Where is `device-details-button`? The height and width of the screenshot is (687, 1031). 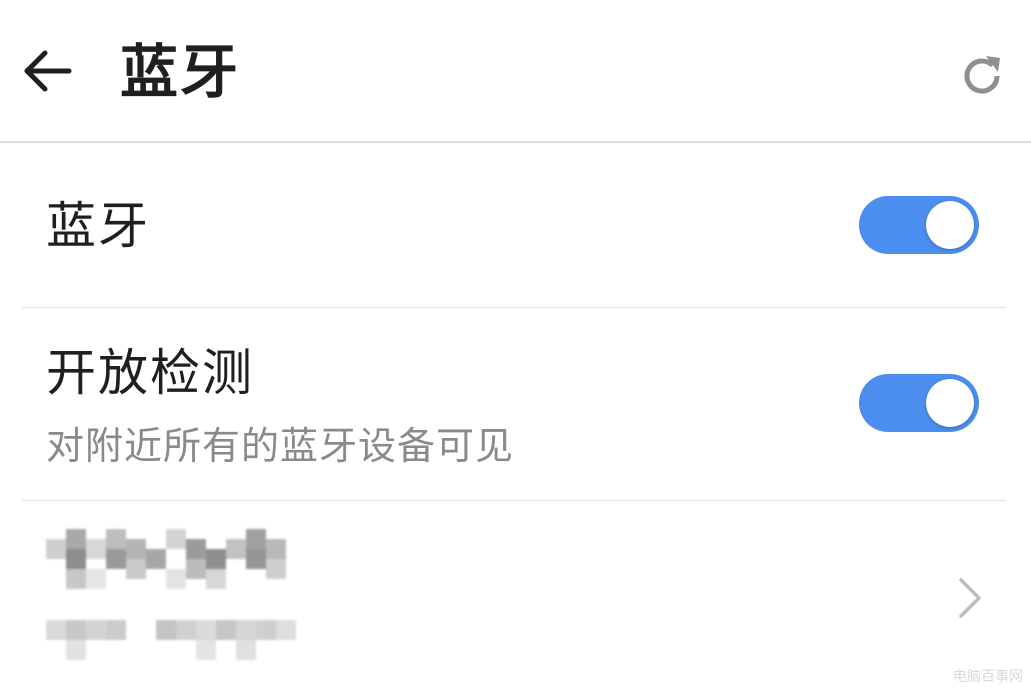
device-details-button is located at coordinates (970, 600).